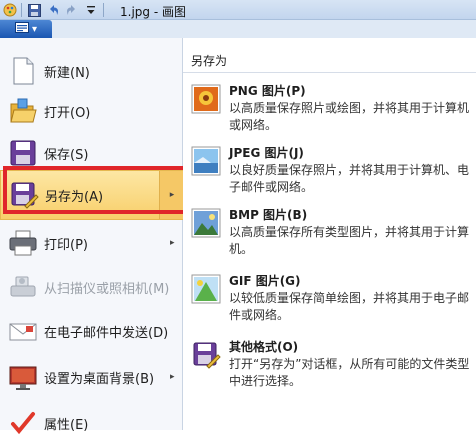 The image size is (476, 448). Describe the element at coordinates (265, 281) in the screenshot. I see `option-title: GIF 图片(G)` at that location.